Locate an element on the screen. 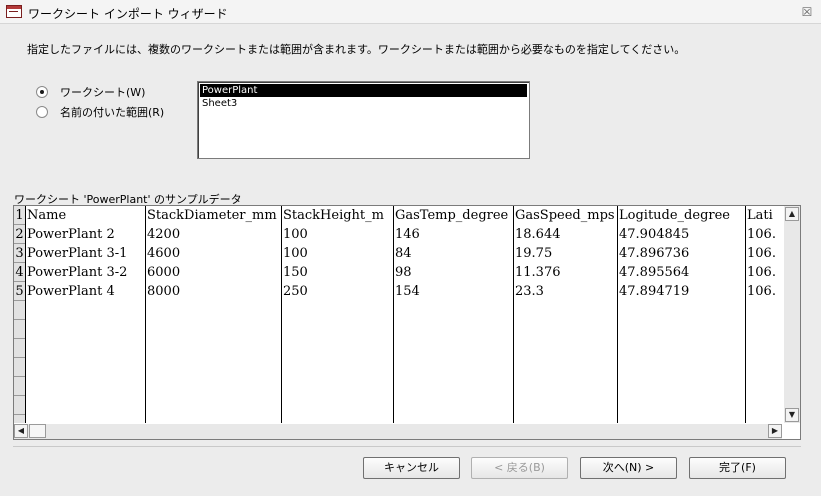 This screenshot has width=821, height=496. scroll-up-icon: ▲ is located at coordinates (792, 214).